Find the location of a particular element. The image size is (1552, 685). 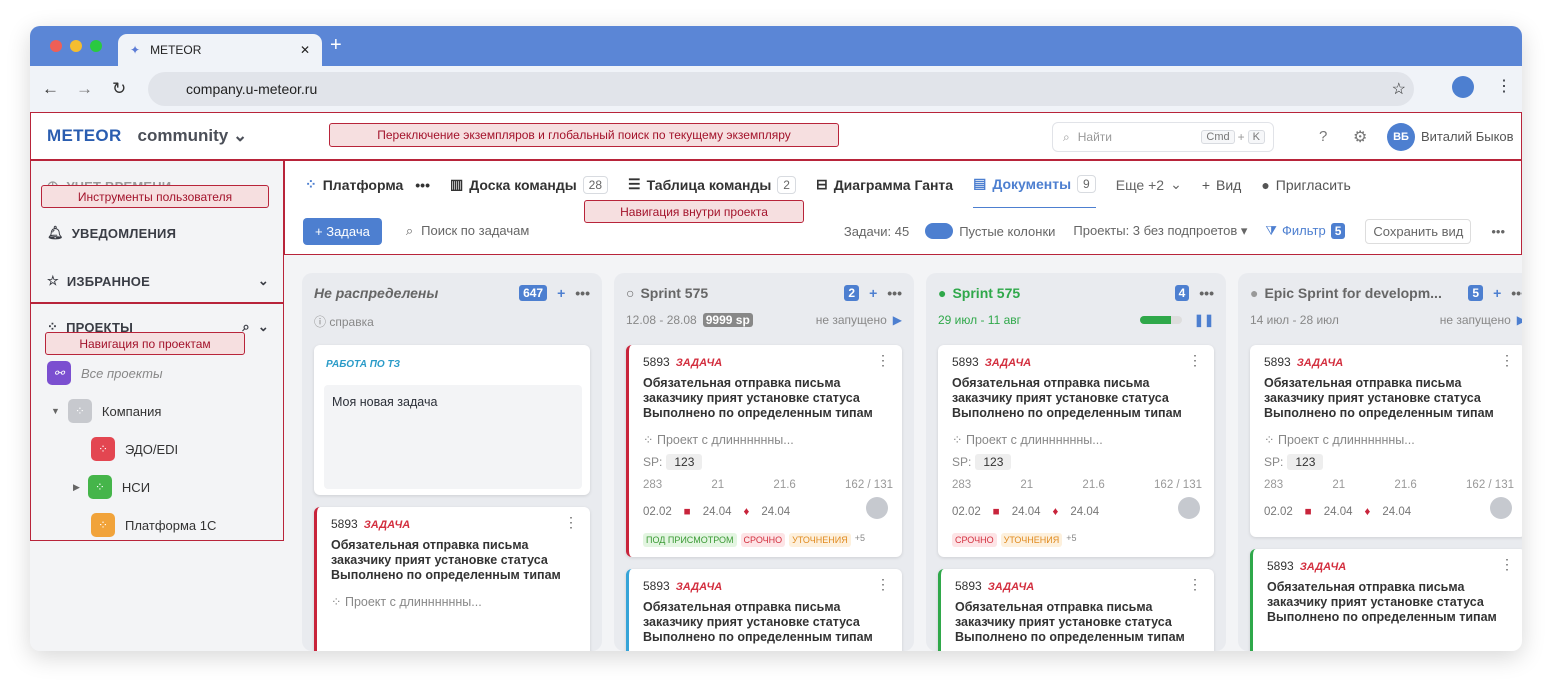

tab-docs: ▤ Документы 9 is located at coordinates (1034, 185).